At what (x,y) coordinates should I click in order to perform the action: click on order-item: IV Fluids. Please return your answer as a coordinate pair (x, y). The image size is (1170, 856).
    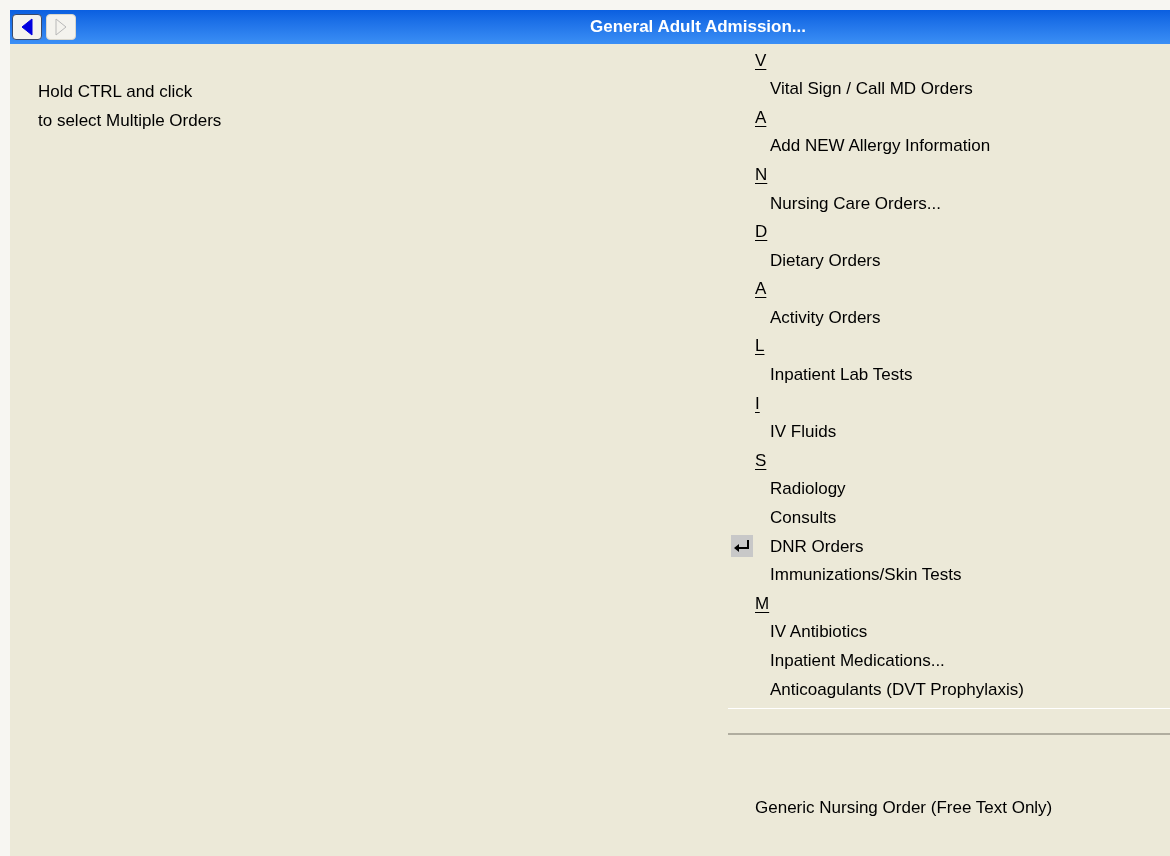
    Looking at the image, I should click on (803, 432).